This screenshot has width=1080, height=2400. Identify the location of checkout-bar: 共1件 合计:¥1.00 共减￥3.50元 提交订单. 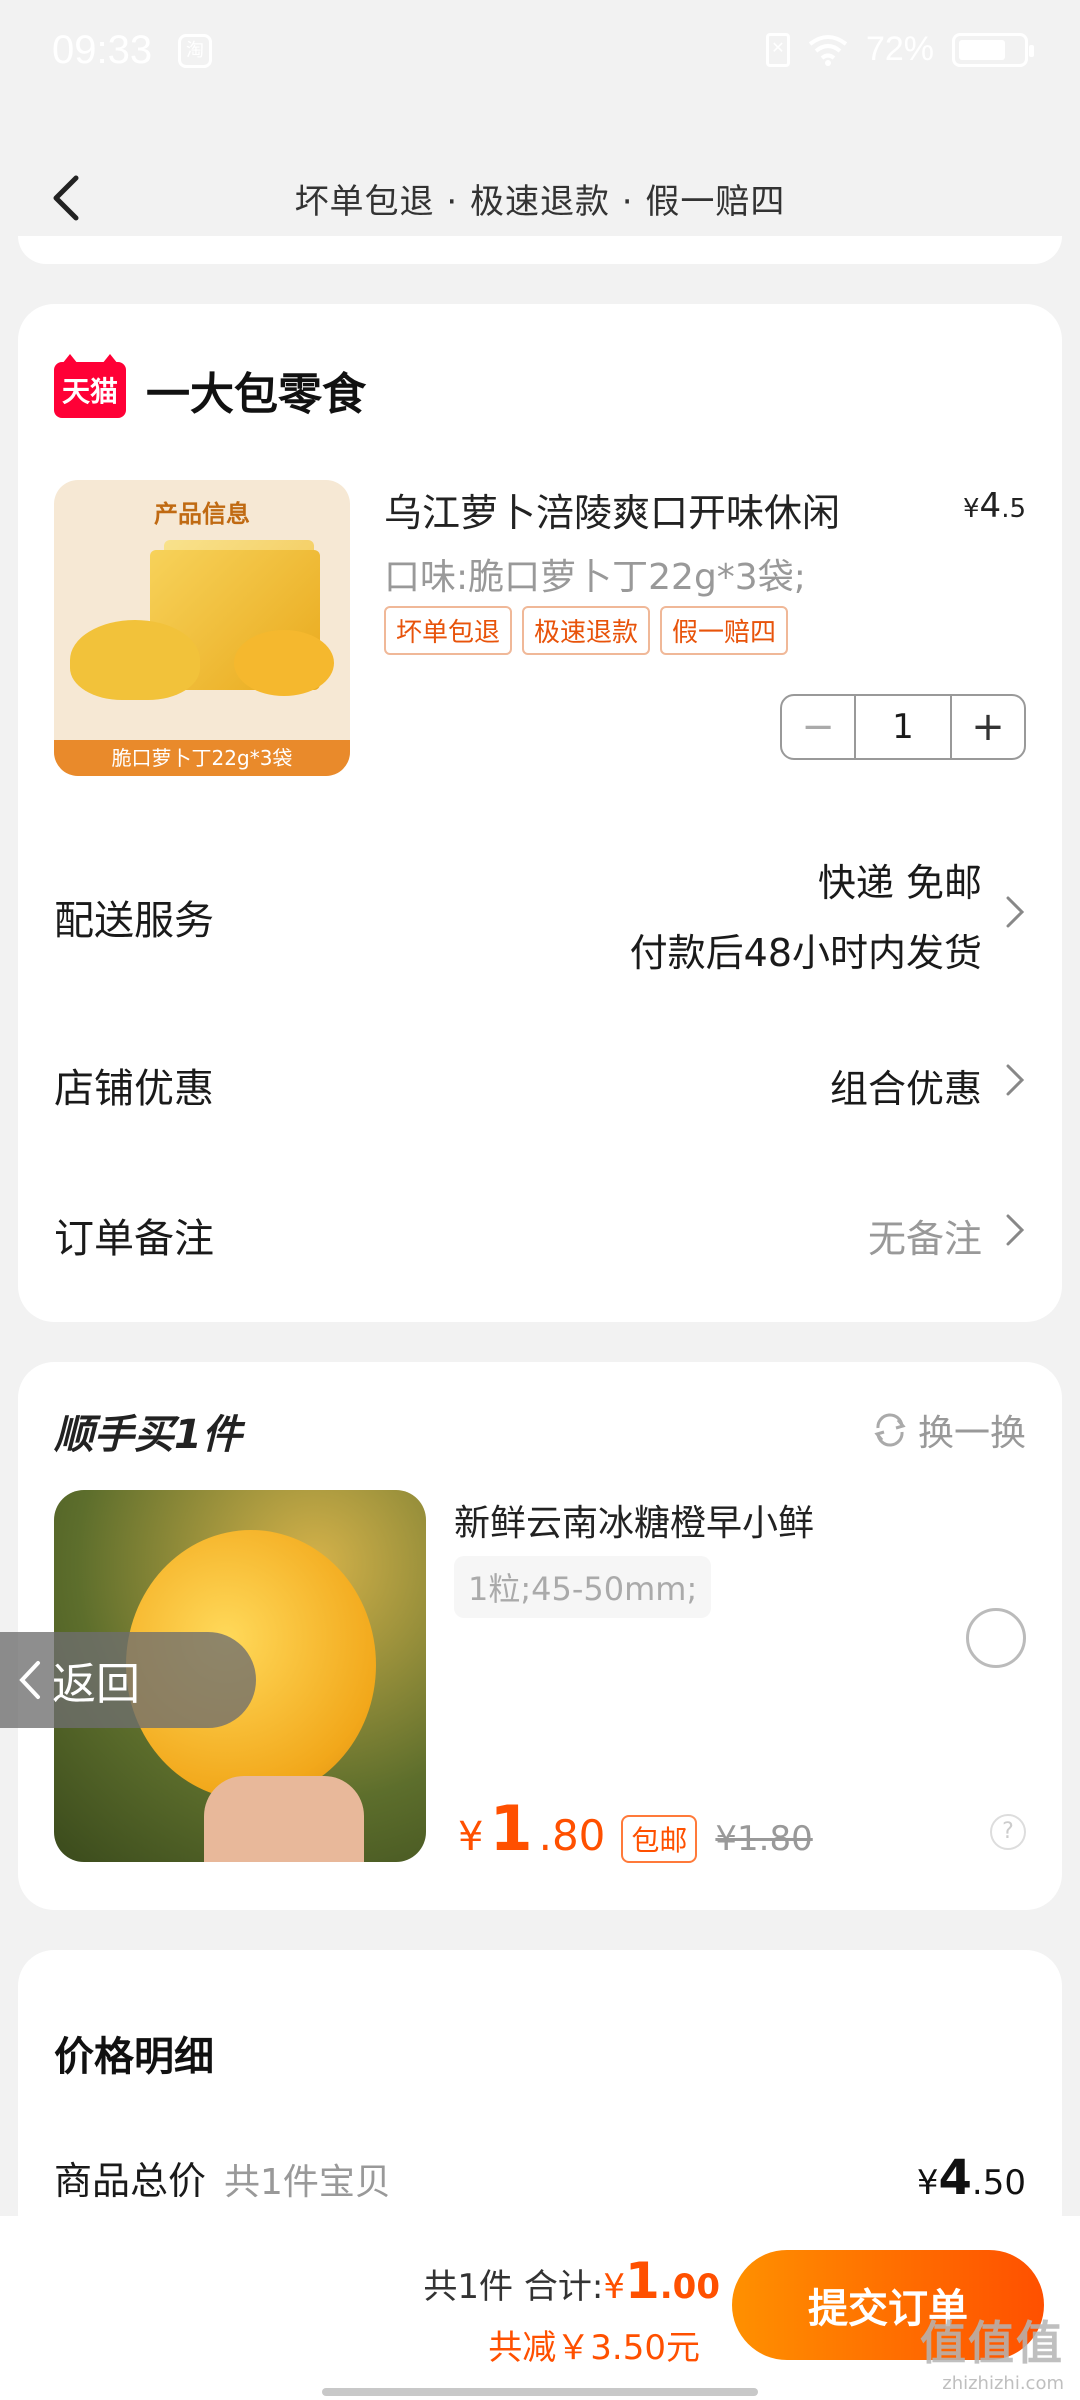
(540, 2308).